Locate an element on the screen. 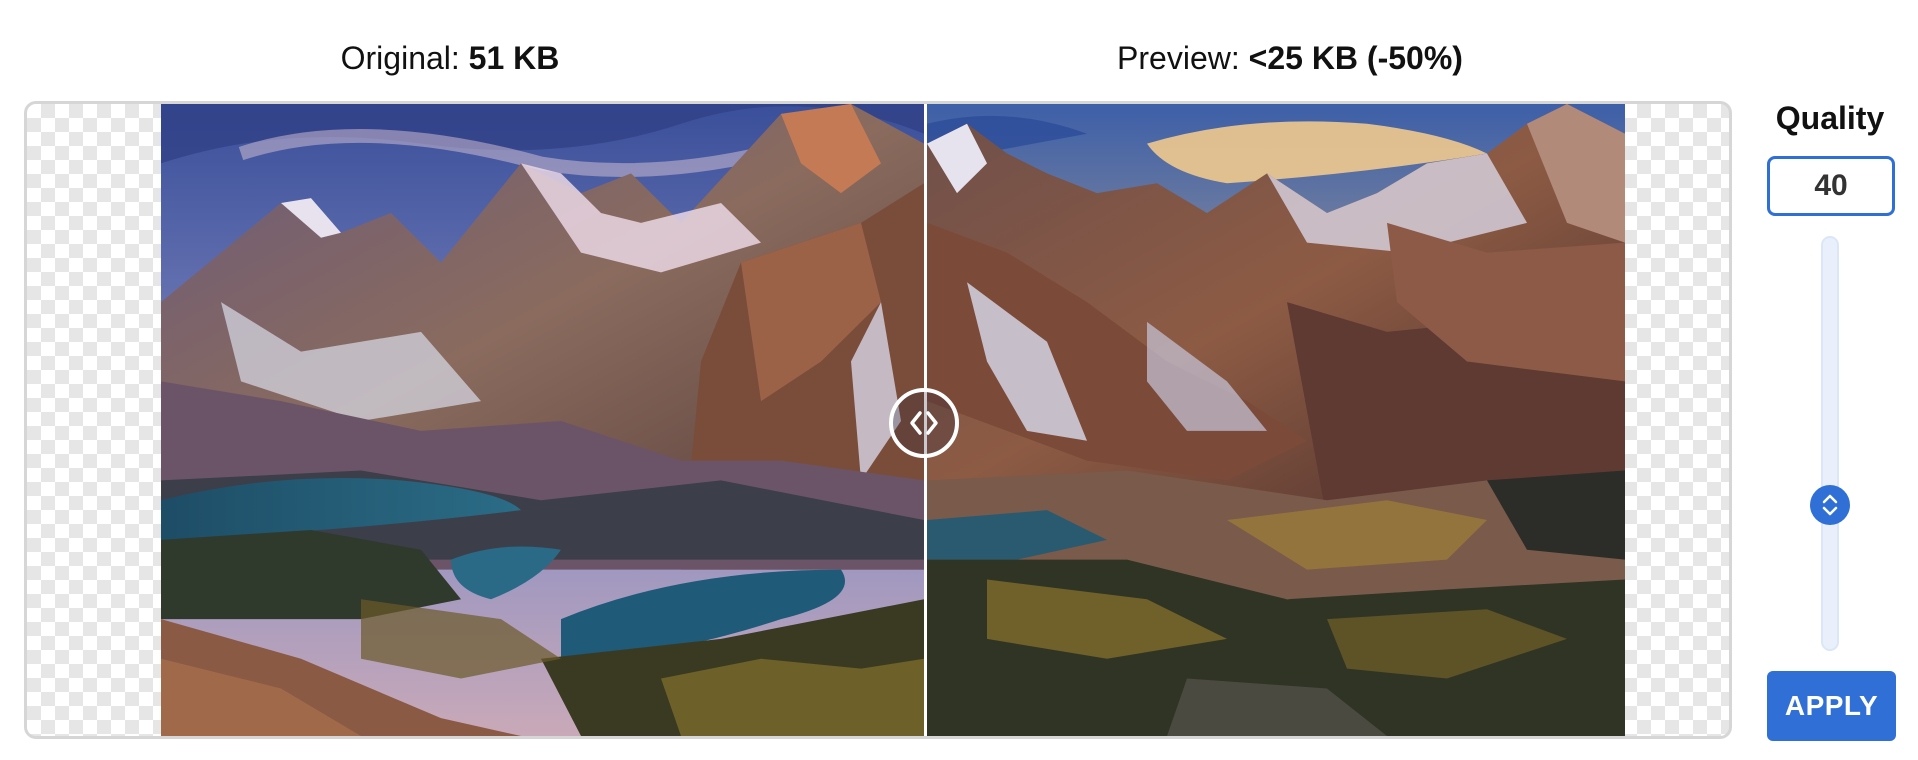  preview-size-label: Preview: <25 KB (-50%) is located at coordinates (1290, 58).